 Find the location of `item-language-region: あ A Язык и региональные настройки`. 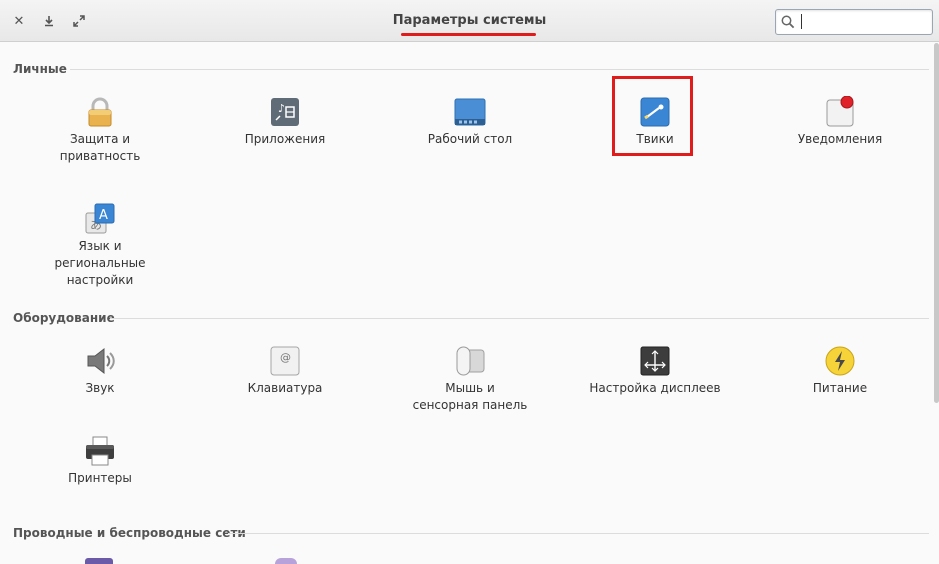

item-language-region: あ A Язык и региональные настройки is located at coordinates (100, 246).